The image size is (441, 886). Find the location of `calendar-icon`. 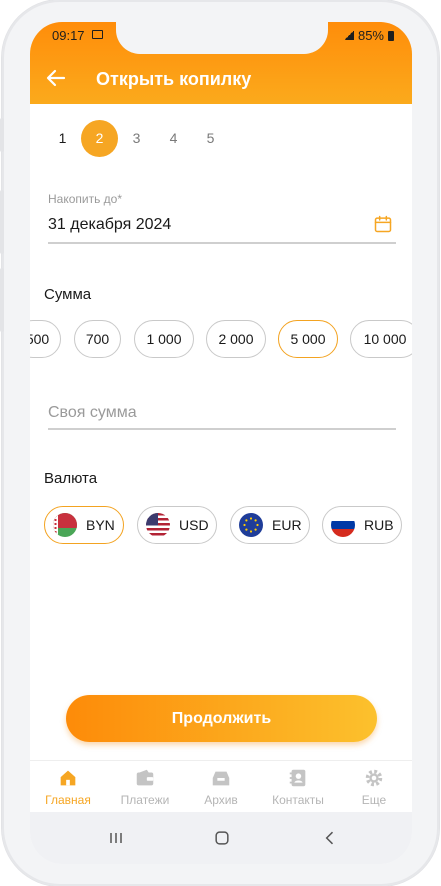

calendar-icon is located at coordinates (383, 224).